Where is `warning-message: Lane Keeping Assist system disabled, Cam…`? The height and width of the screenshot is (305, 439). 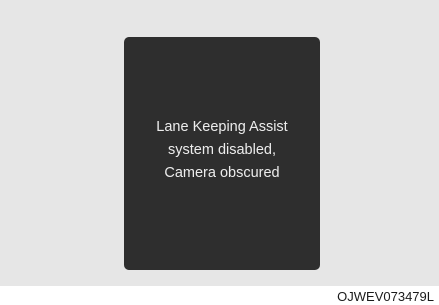 warning-message: Lane Keeping Assist system disabled, Cam… is located at coordinates (221, 150).